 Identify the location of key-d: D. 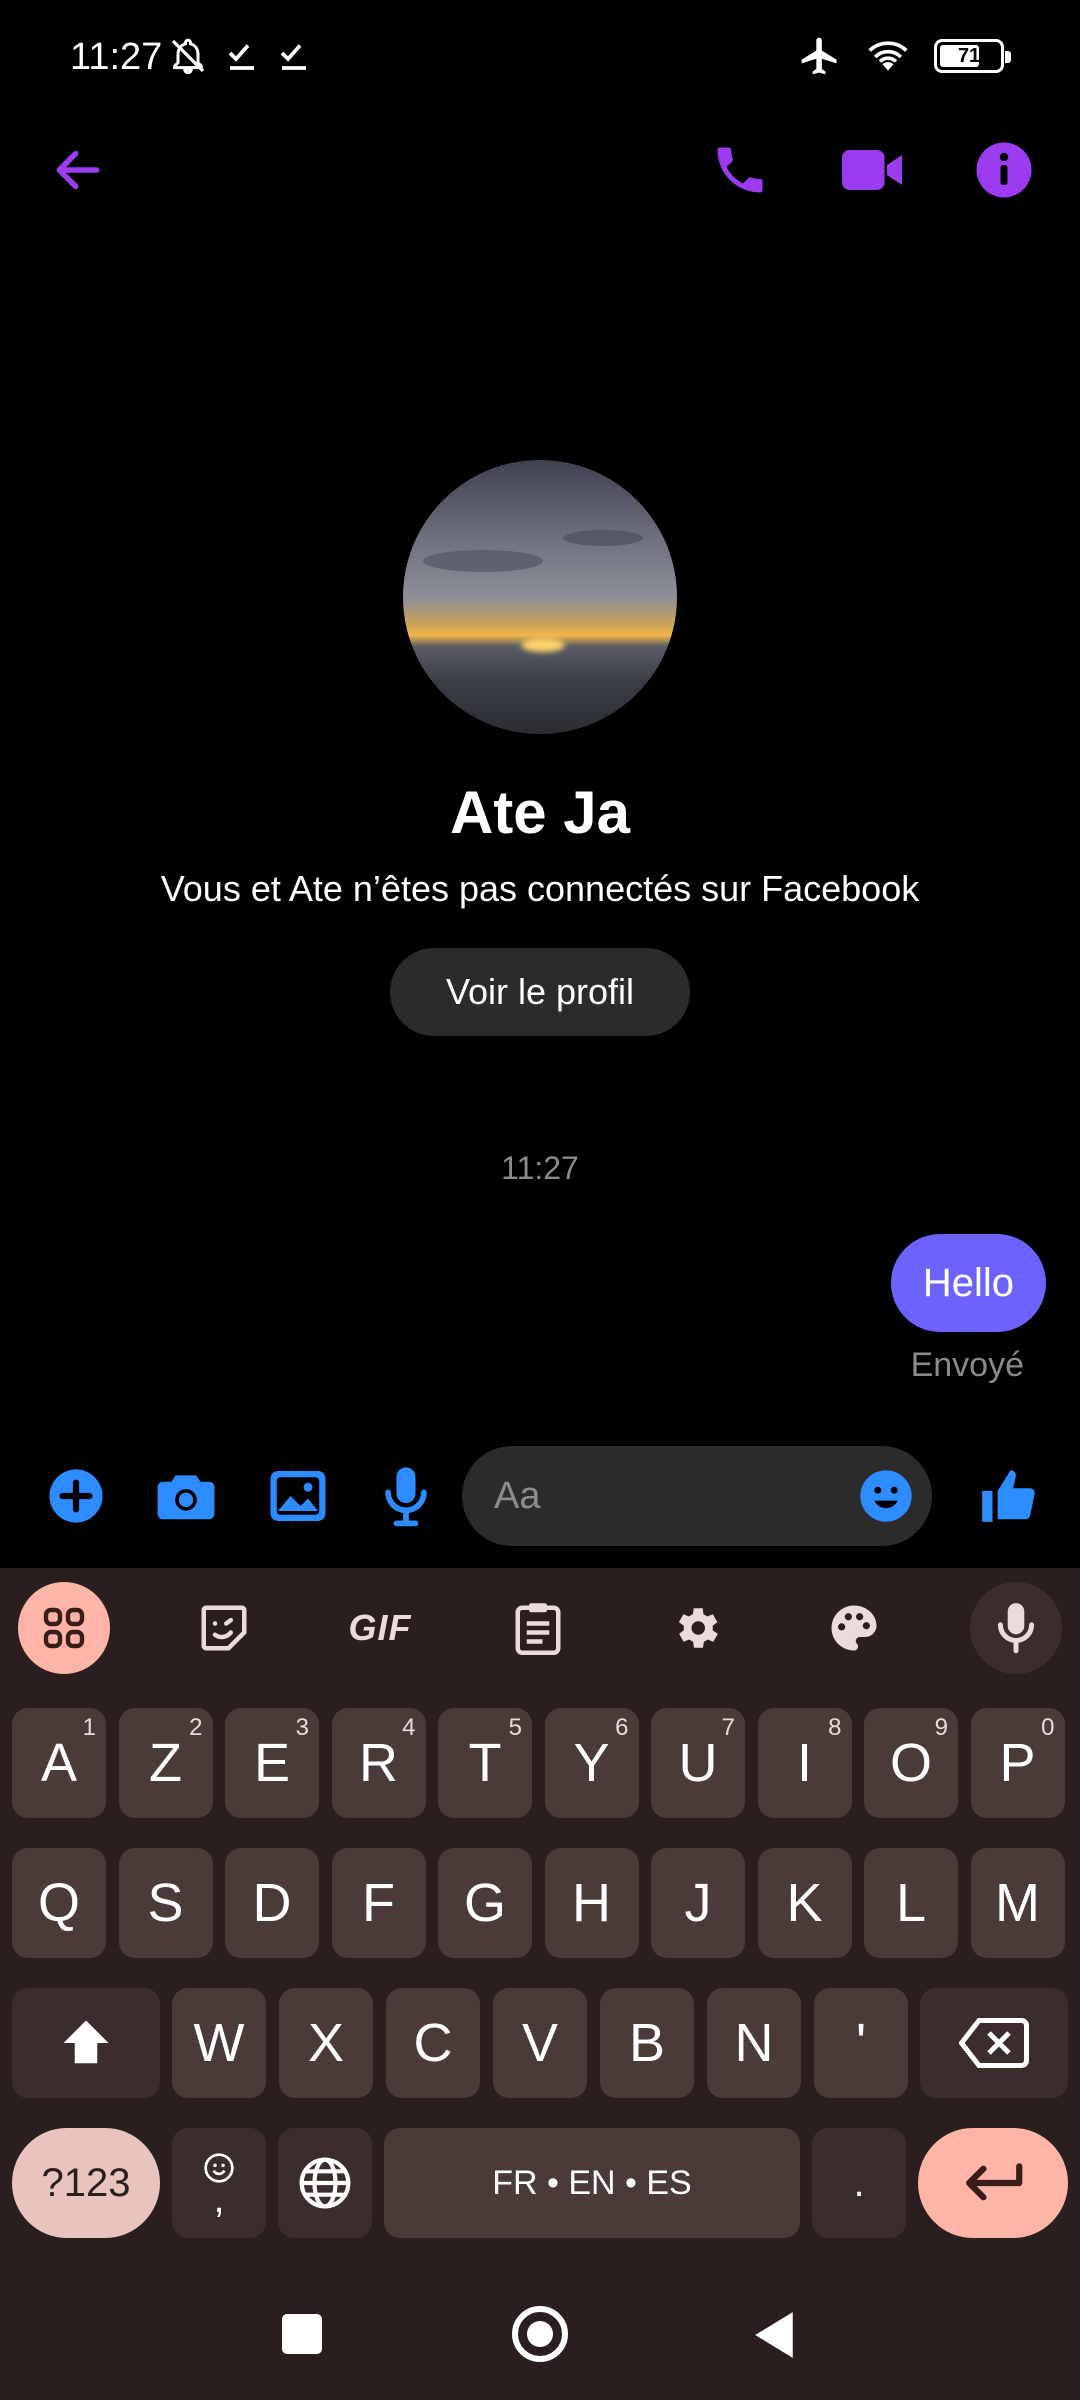
(272, 1903).